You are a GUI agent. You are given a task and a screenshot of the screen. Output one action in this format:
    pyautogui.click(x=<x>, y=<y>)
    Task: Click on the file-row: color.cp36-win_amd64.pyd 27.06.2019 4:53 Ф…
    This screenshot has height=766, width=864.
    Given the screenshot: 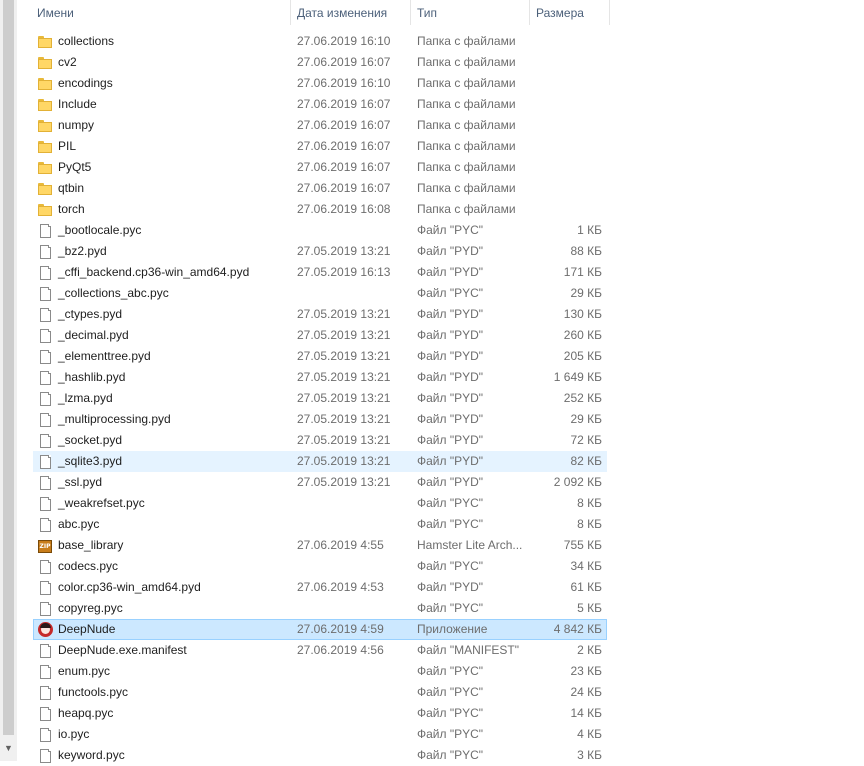 What is the action you would take?
    pyautogui.click(x=320, y=587)
    